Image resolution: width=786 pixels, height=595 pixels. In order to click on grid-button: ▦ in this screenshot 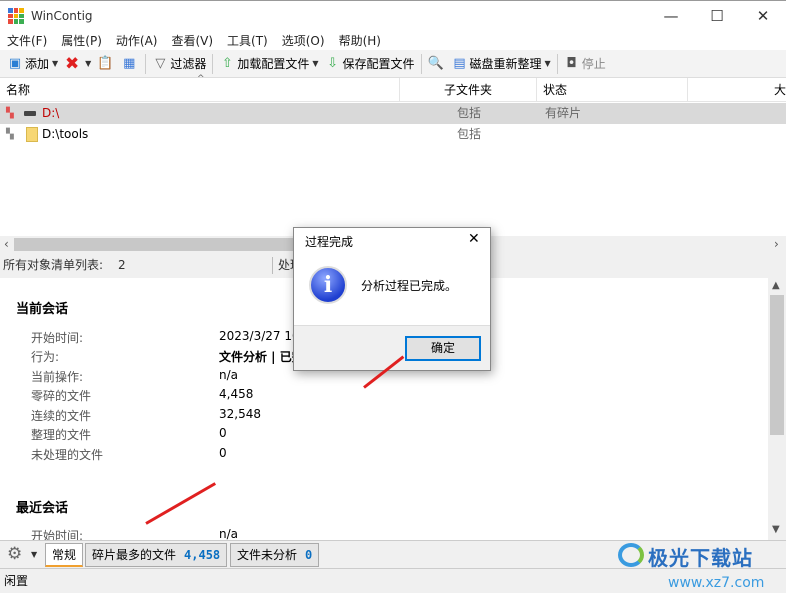, I will do `click(130, 64)`.